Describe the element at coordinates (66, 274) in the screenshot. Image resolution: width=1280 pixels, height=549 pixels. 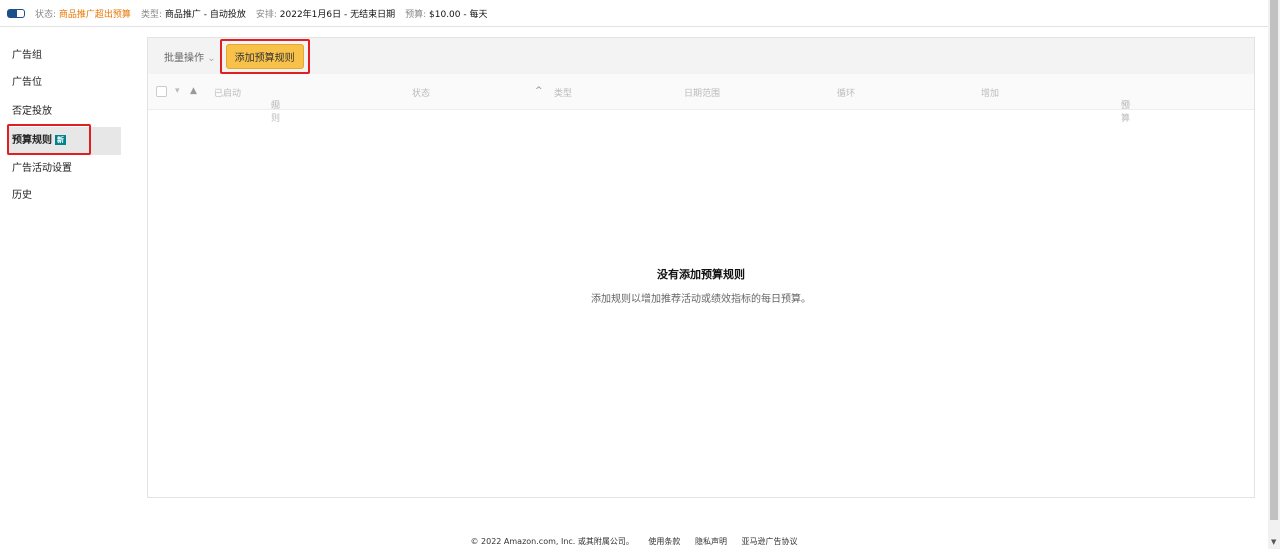
I see `sidebar: 广告组 广告位 否定投放 预算规则新 广告活动设置 历史` at that location.